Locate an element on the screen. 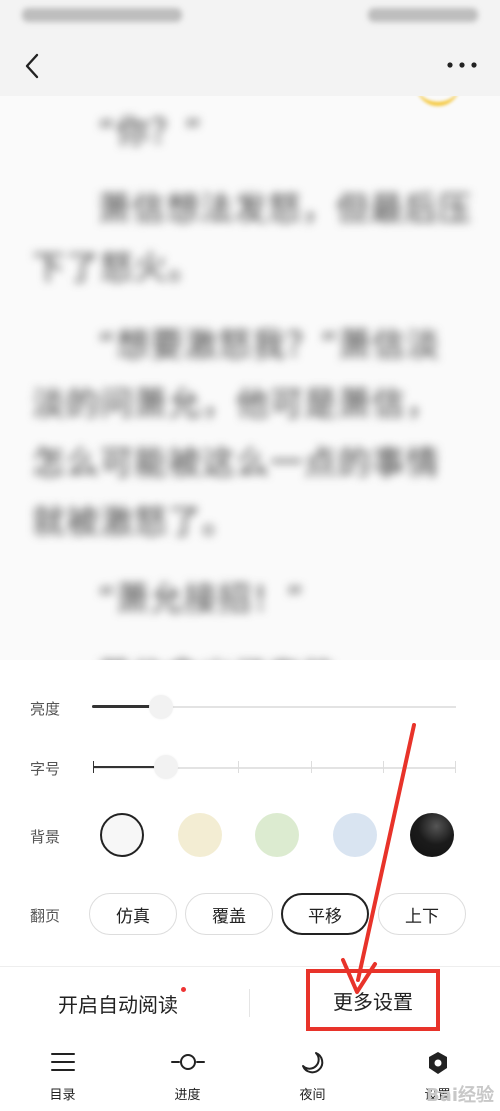 This screenshot has height=1111, width=500. settings-icon is located at coordinates (437, 1063).